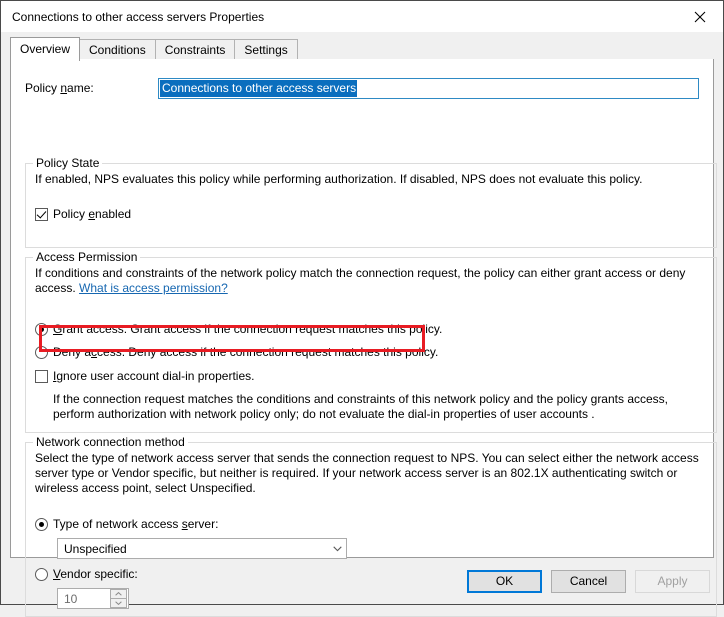 The image size is (724, 617). I want to click on what-is-access-permission-link: What is access permission?, so click(153, 288).